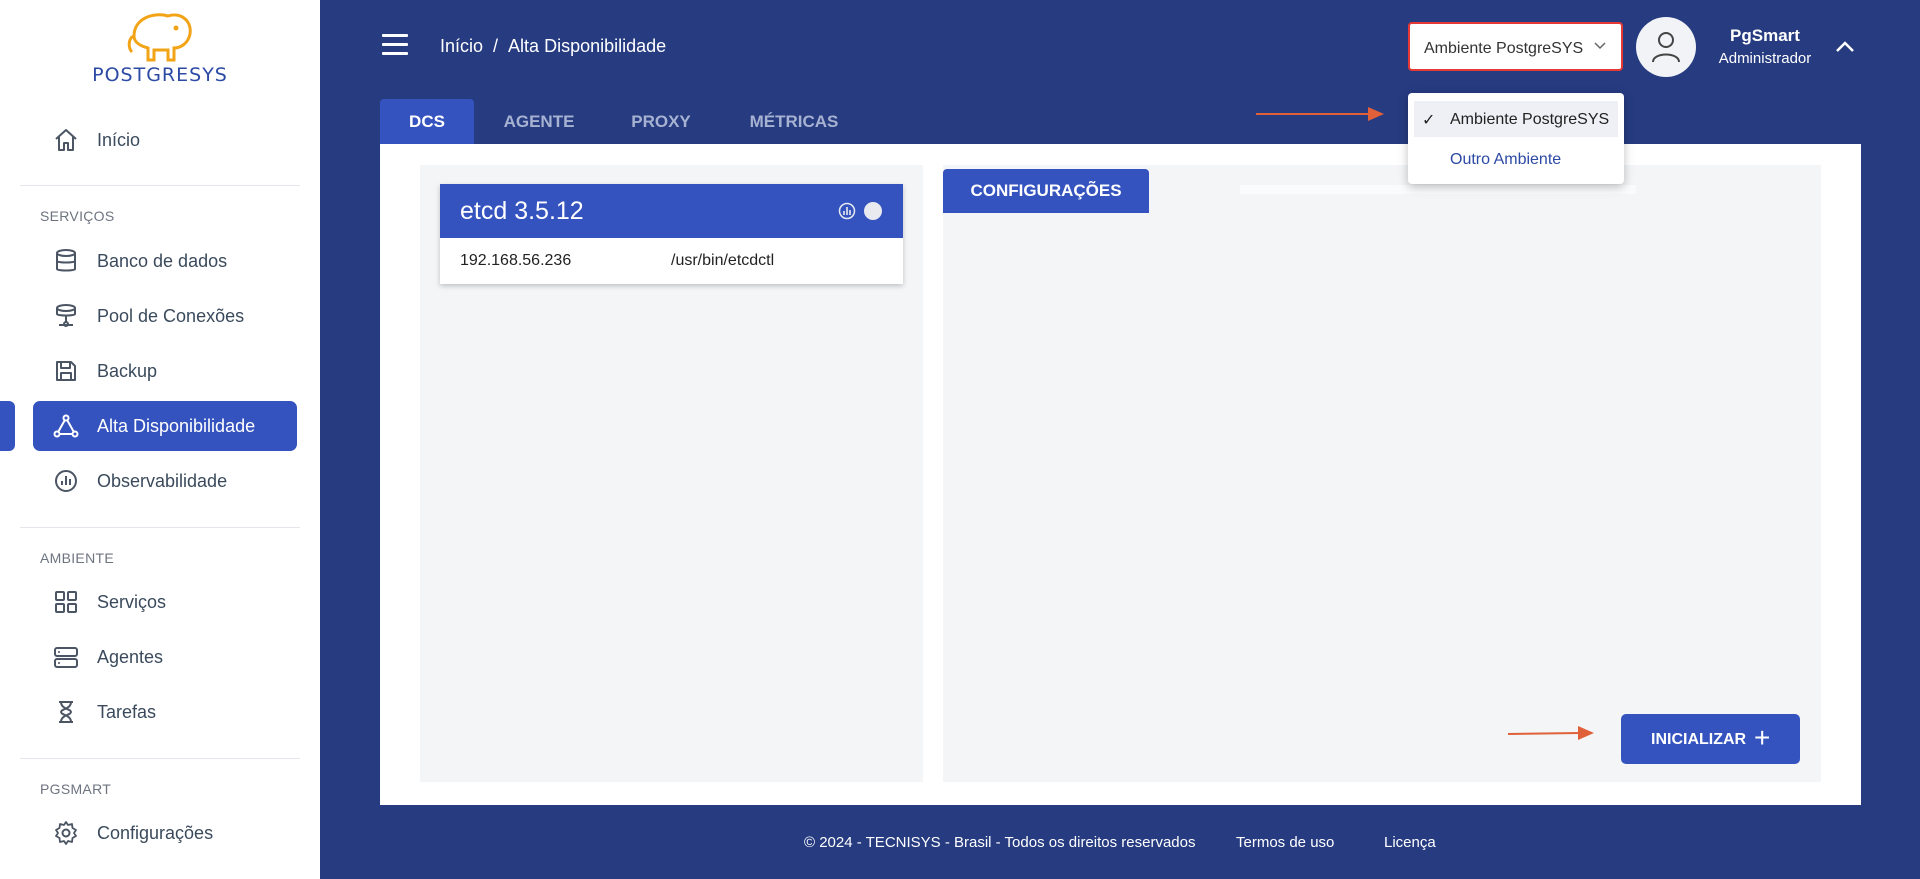  I want to click on grid-icon, so click(66, 602).